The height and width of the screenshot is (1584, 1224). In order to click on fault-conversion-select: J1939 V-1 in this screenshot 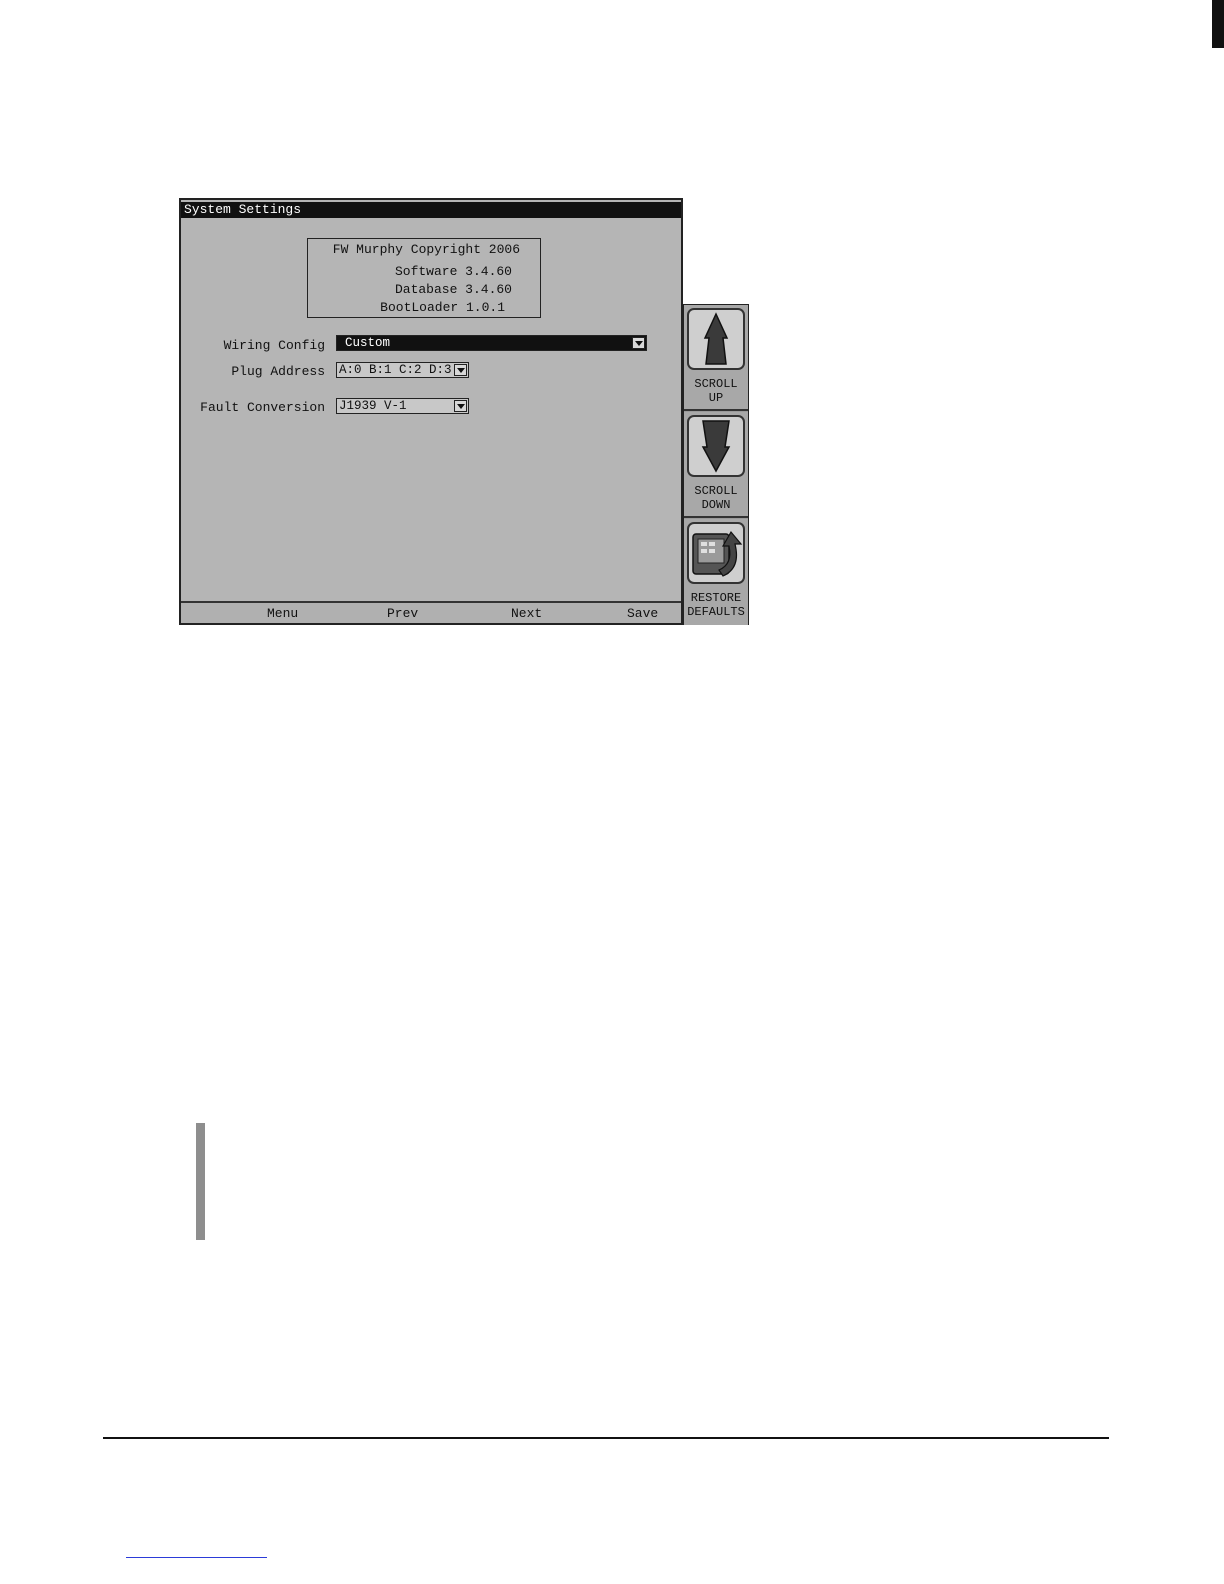, I will do `click(402, 406)`.